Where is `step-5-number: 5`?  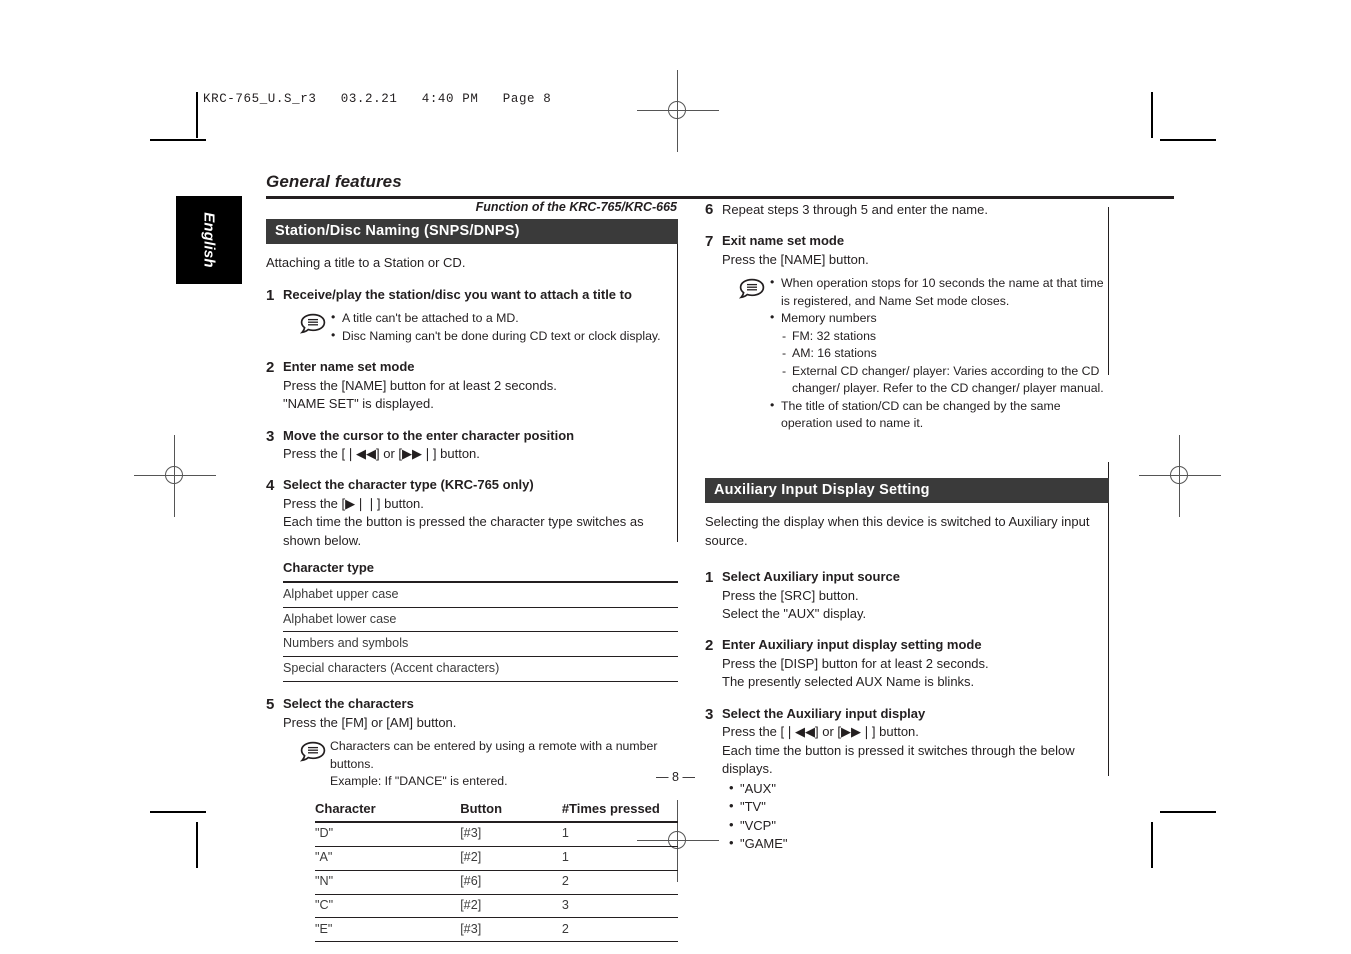
step-5-number: 5 is located at coordinates (270, 705).